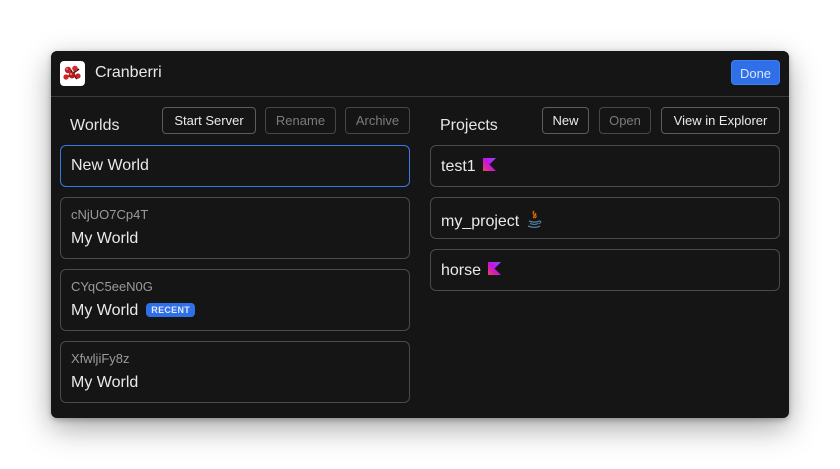  What do you see at coordinates (534, 222) in the screenshot?
I see `java-icon` at bounding box center [534, 222].